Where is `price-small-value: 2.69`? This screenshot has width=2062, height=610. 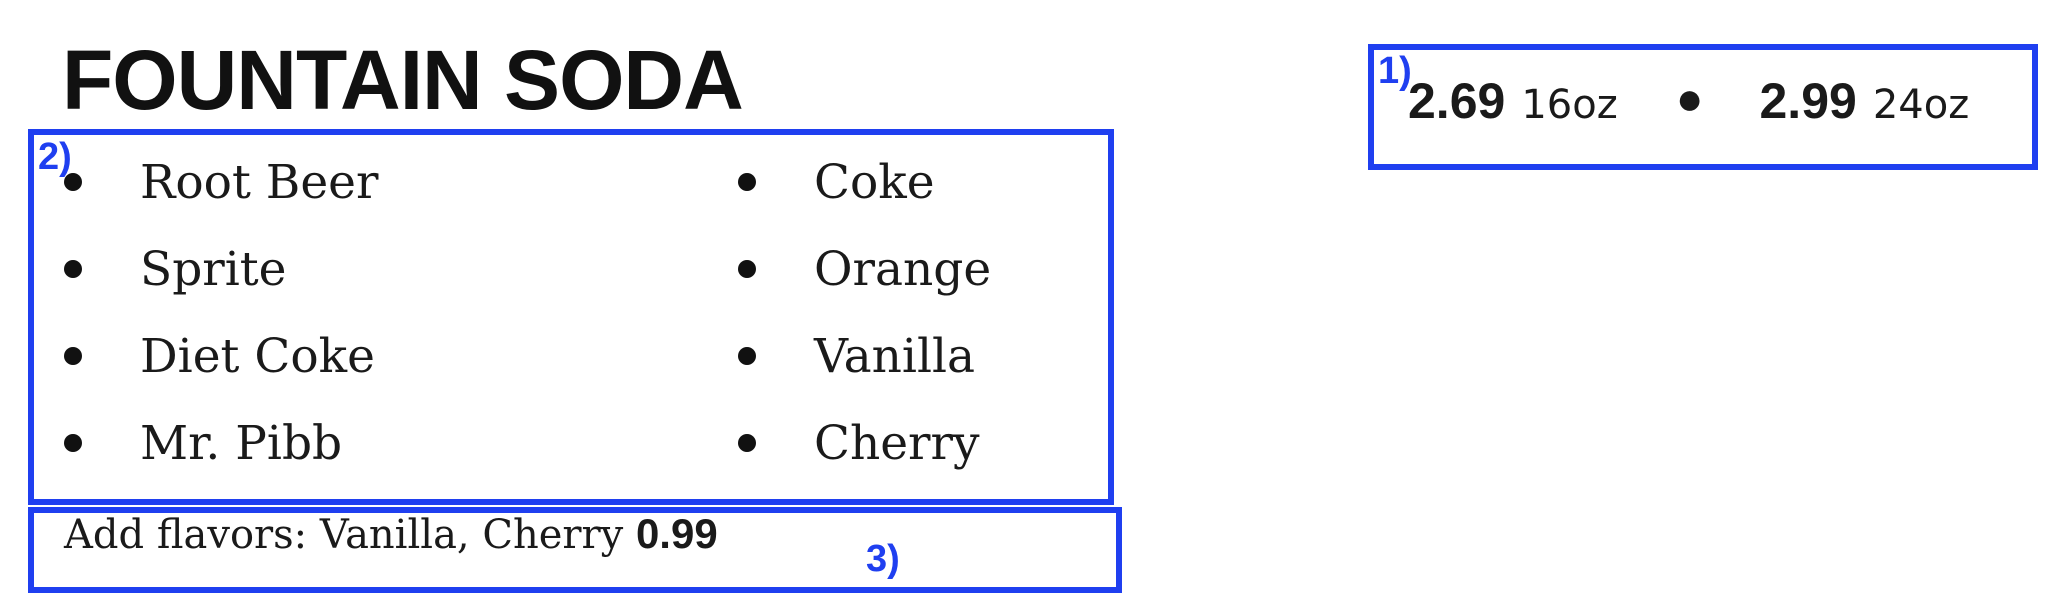
price-small-value: 2.69 is located at coordinates (1457, 101).